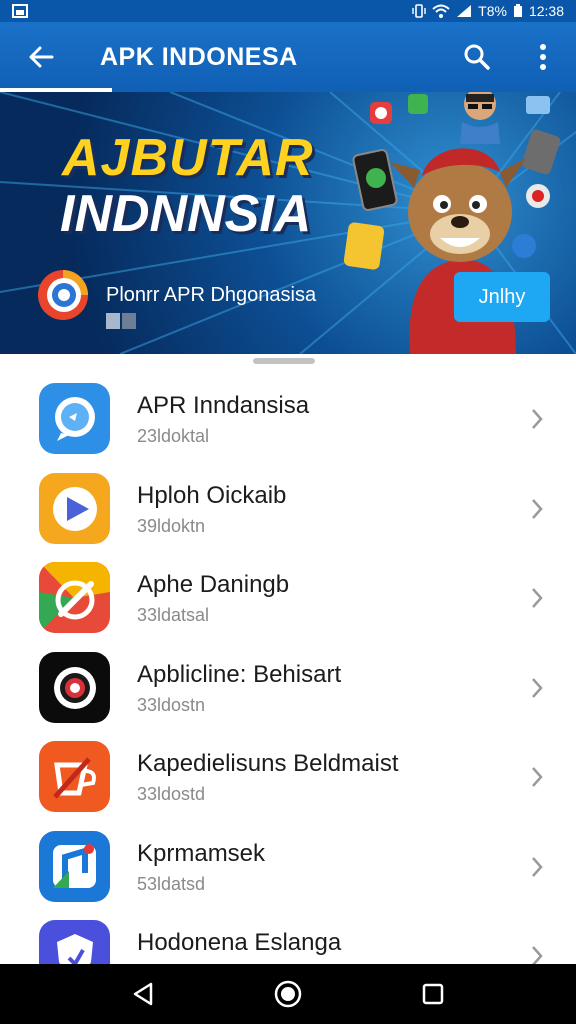 The height and width of the screenshot is (1024, 576). I want to click on app-meta: 53ldatsd, so click(171, 883).